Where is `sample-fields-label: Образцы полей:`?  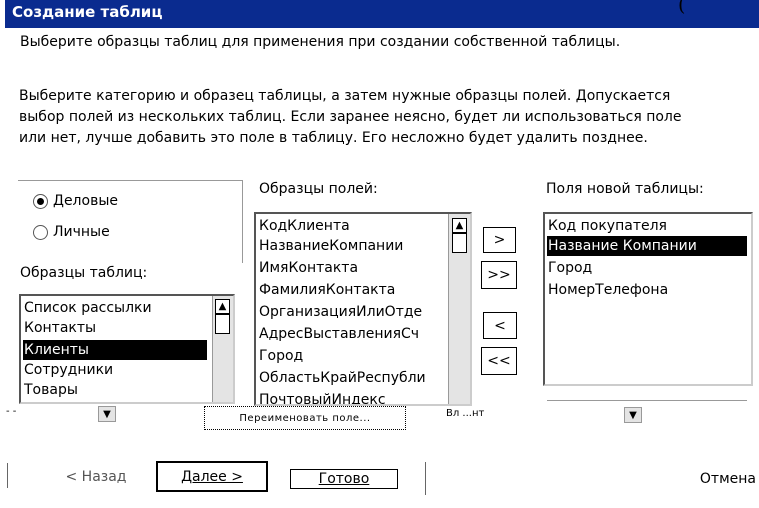
sample-fields-label: Образцы полей: is located at coordinates (318, 189).